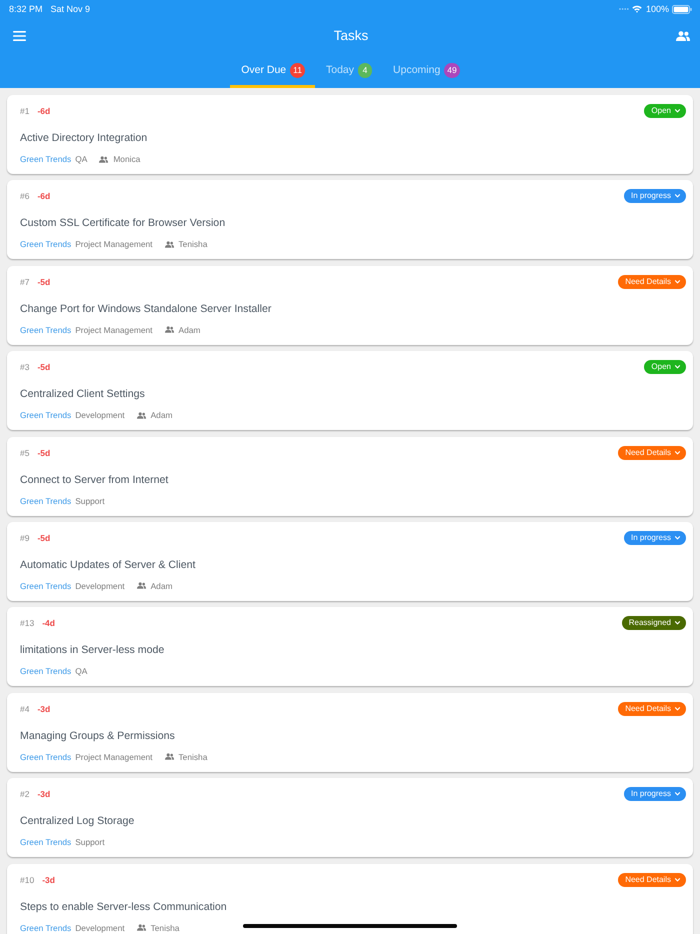 The width and height of the screenshot is (700, 934). Describe the element at coordinates (25, 197) in the screenshot. I see `task-number: #6` at that location.